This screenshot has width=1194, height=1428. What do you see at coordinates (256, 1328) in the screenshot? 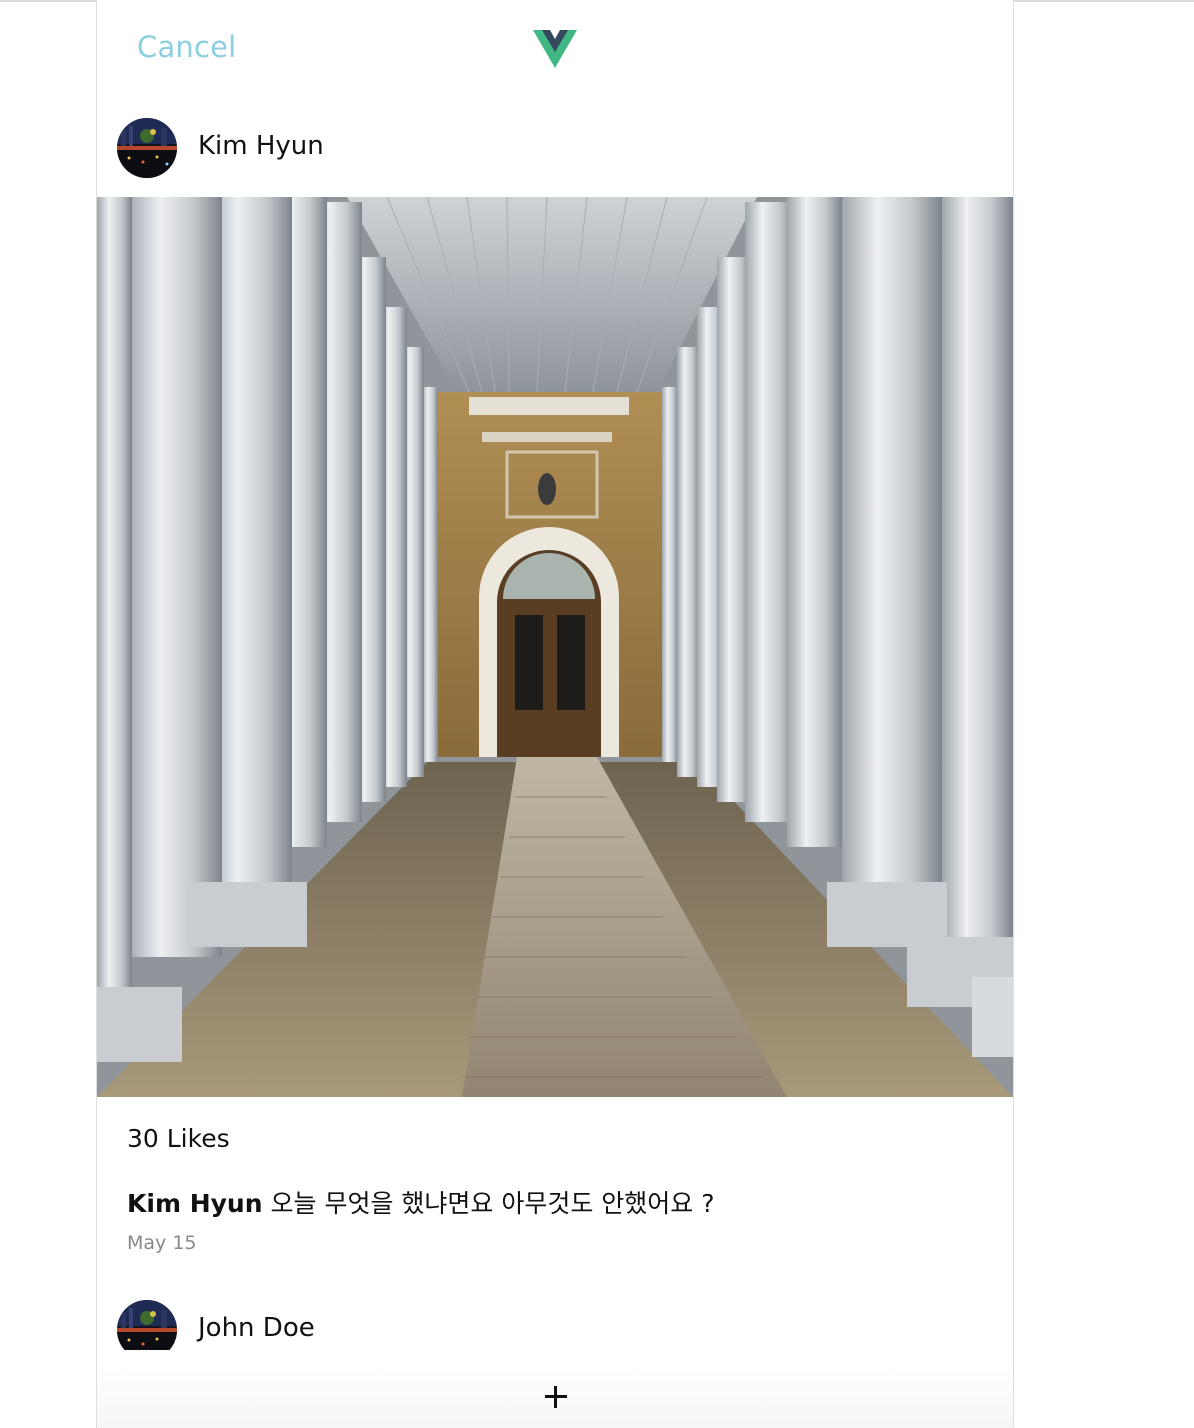
I see `post-username: John Doe` at bounding box center [256, 1328].